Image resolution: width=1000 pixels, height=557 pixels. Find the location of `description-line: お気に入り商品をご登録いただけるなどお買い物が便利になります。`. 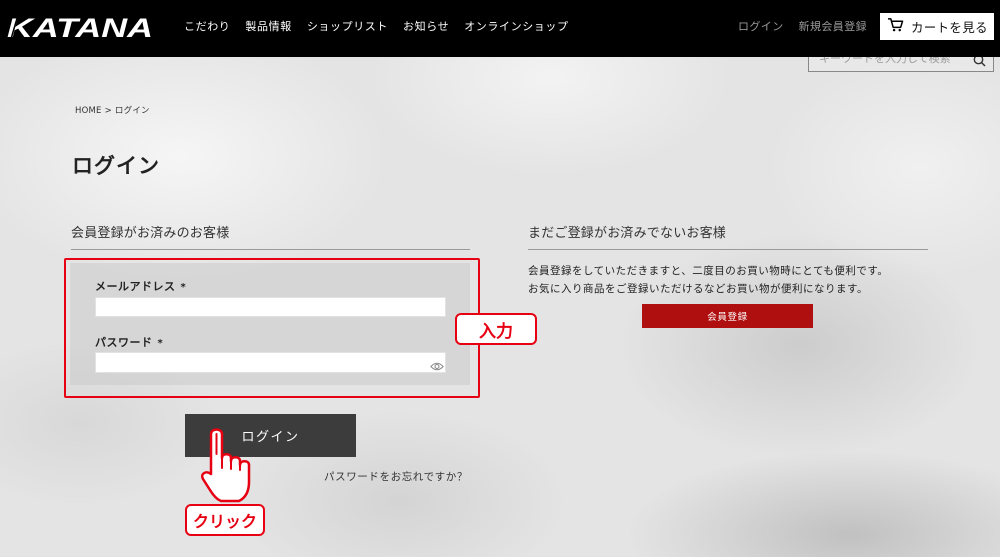

description-line: お気に入り商品をご登録いただけるなどお買い物が便利になります。 is located at coordinates (698, 289).